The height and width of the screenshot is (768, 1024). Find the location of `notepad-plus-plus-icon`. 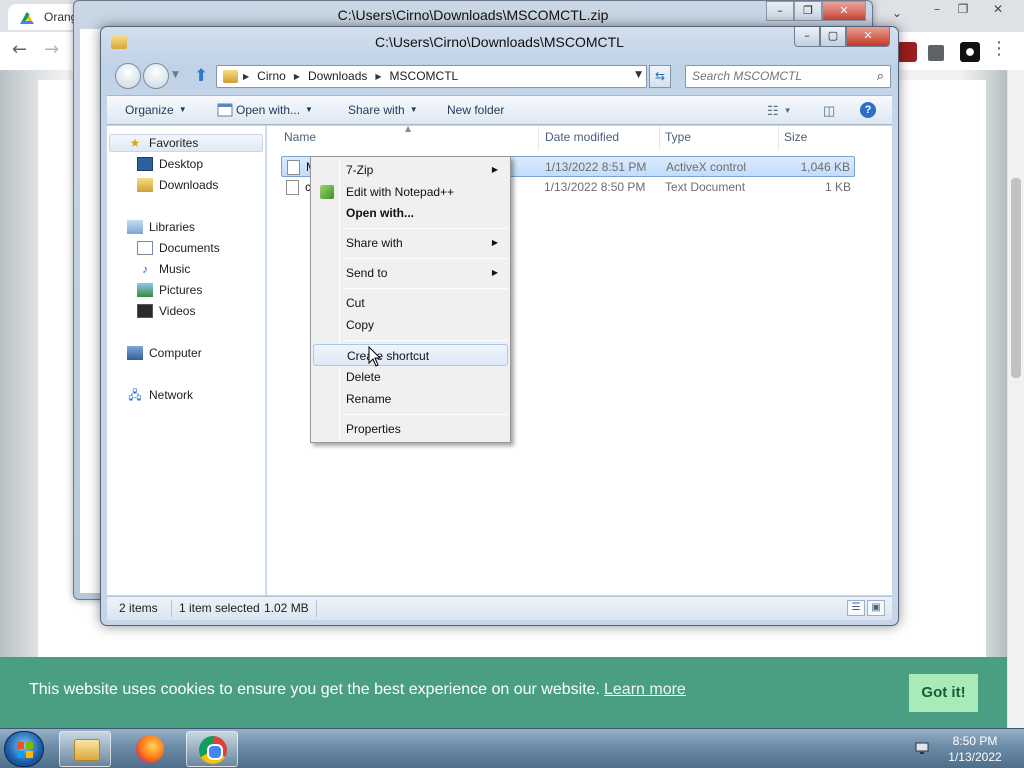

notepad-plus-plus-icon is located at coordinates (327, 192).